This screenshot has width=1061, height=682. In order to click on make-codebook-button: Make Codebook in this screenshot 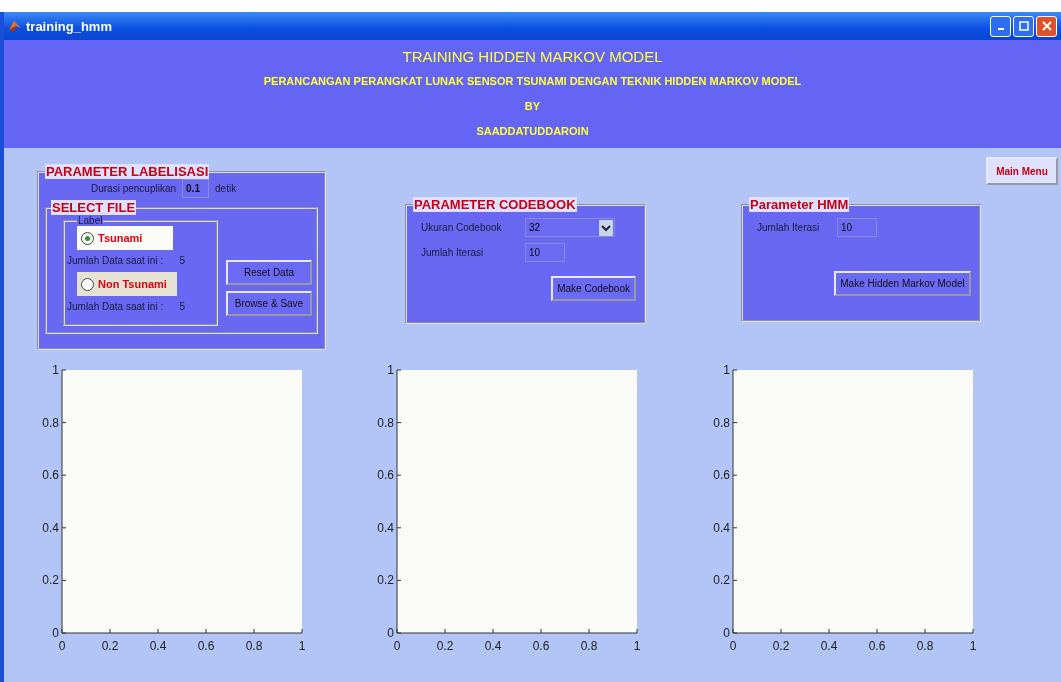, I will do `click(593, 288)`.